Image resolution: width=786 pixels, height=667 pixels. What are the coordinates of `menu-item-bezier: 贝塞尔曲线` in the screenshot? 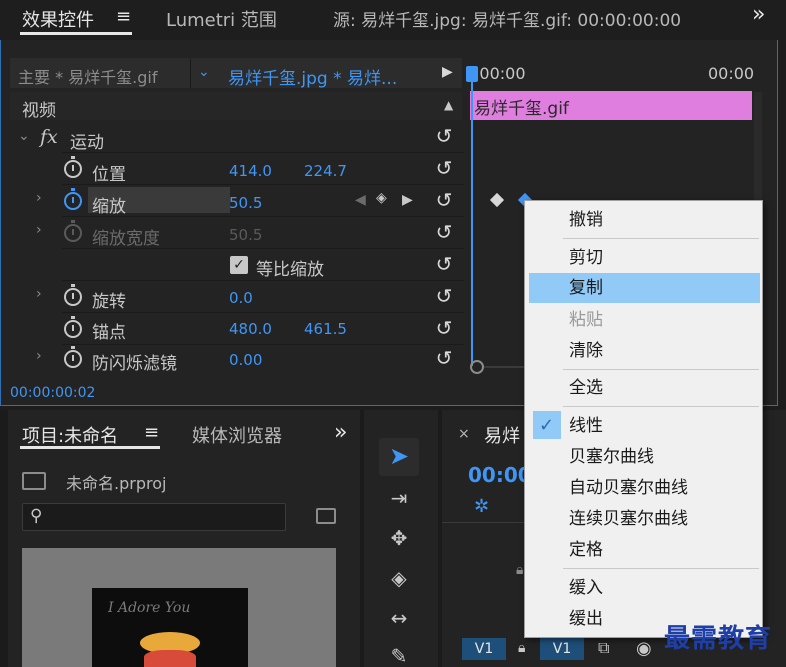 It's located at (644, 457).